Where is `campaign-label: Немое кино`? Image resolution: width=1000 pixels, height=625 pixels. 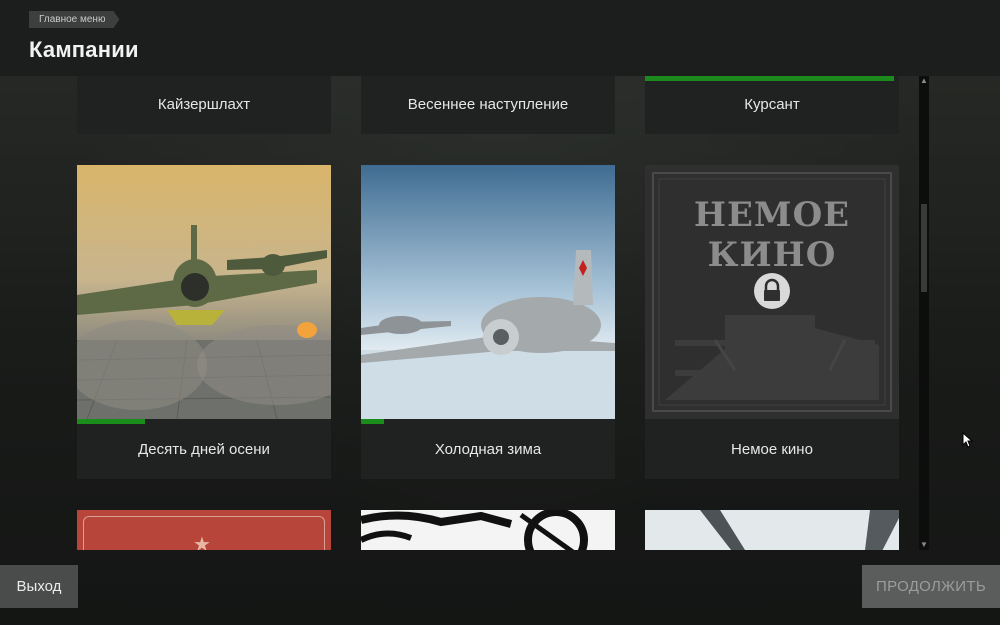 campaign-label: Немое кино is located at coordinates (772, 449).